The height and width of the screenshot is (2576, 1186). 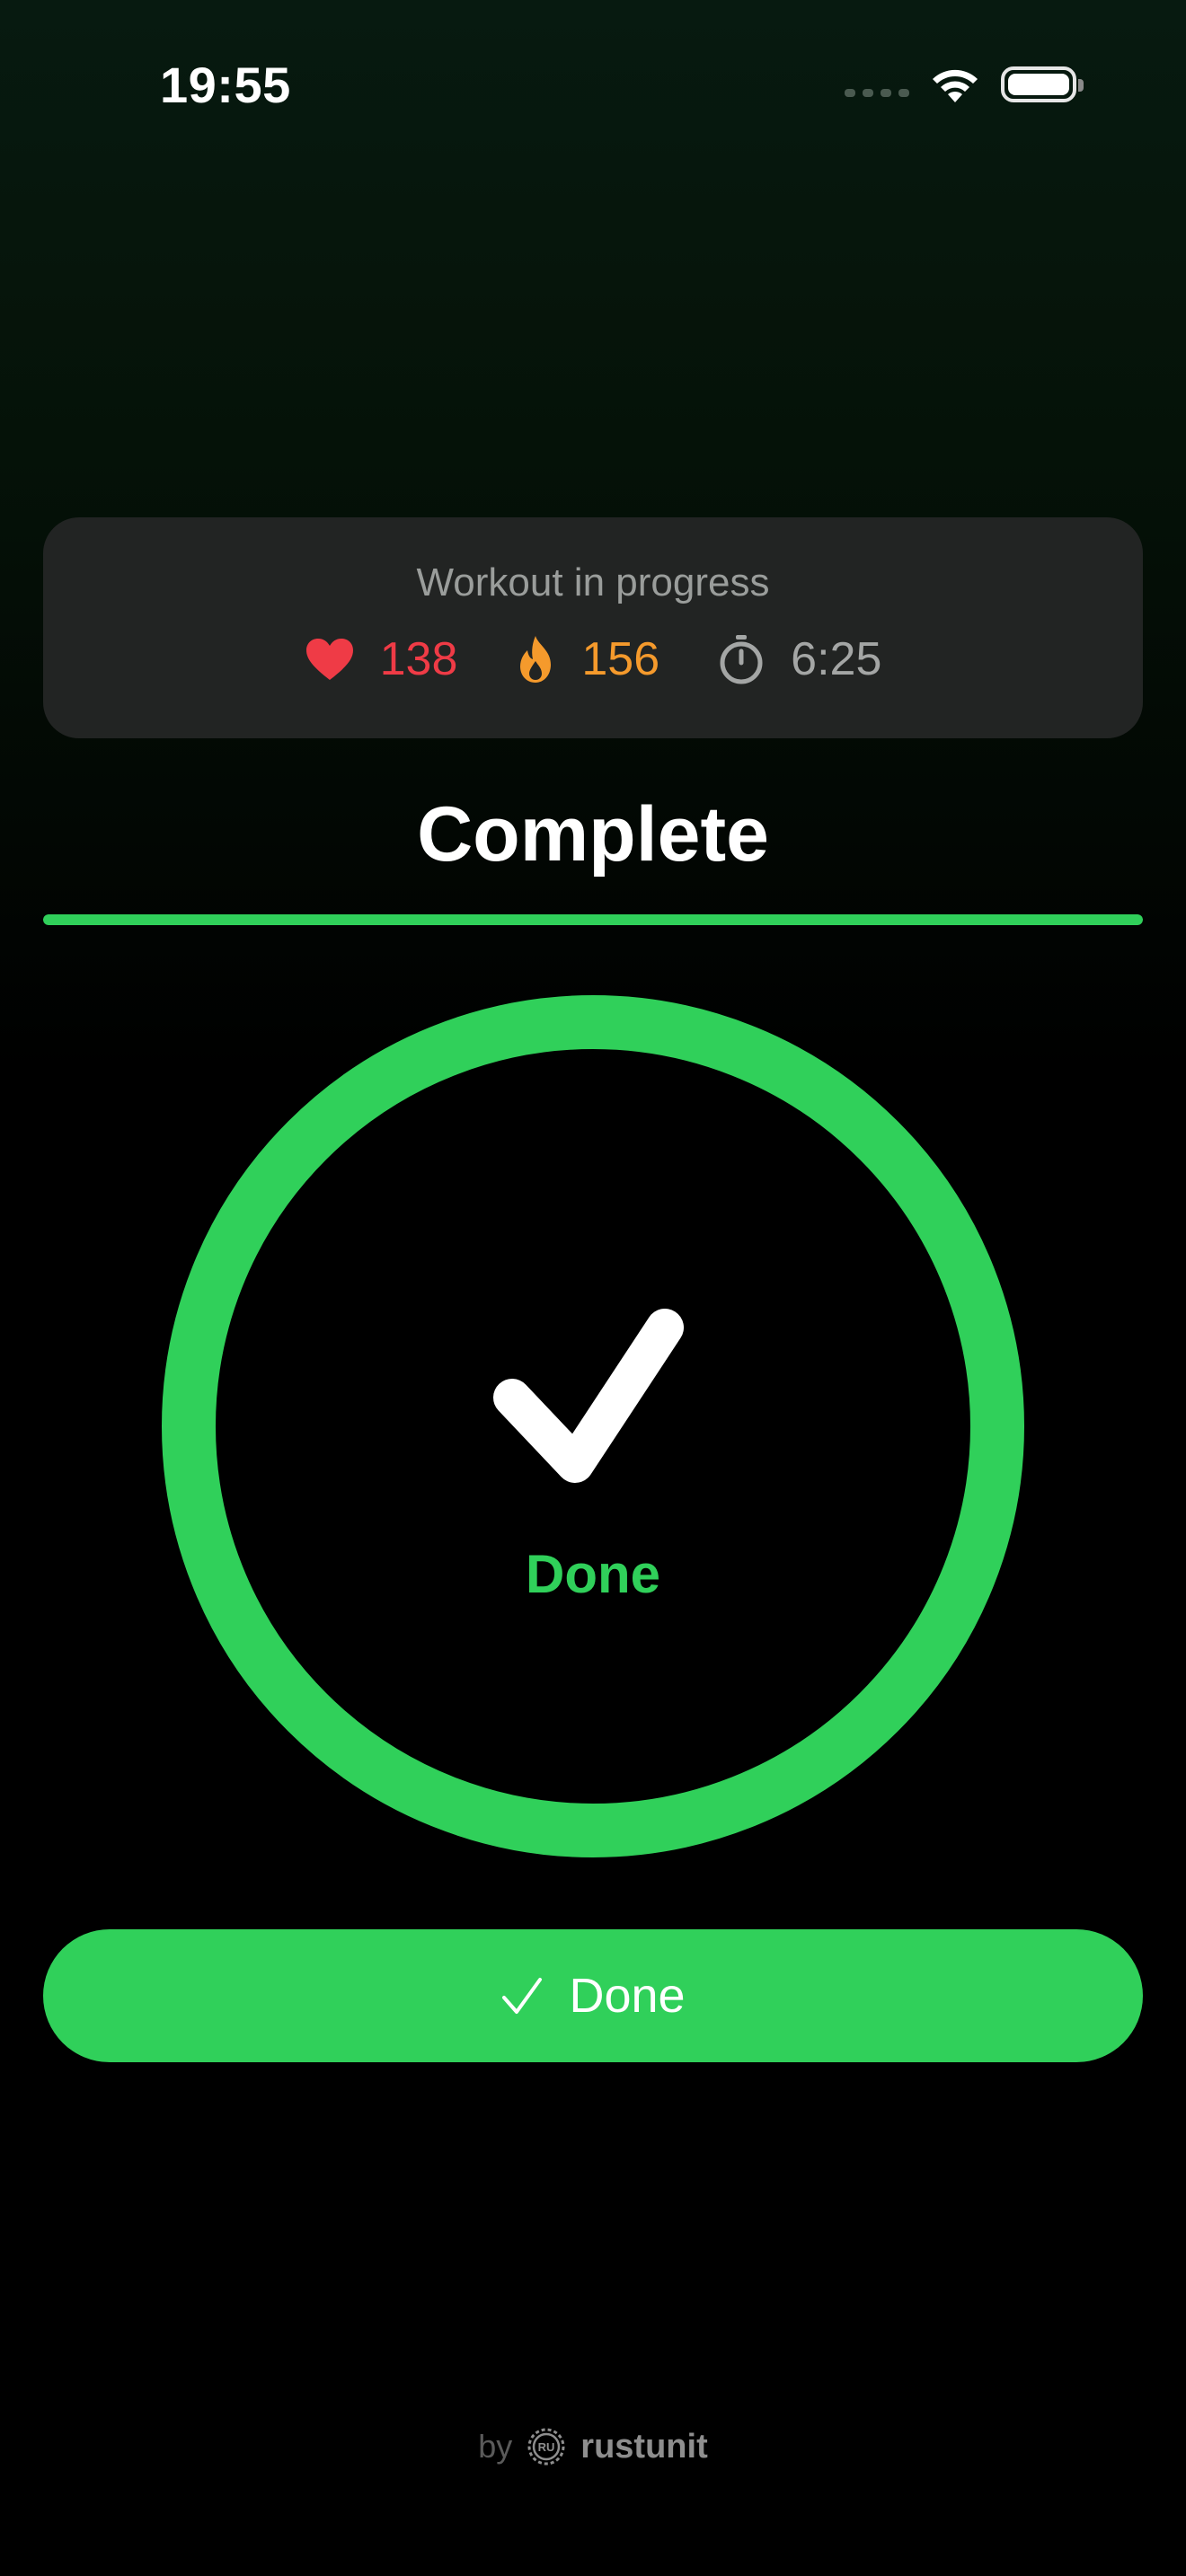 I want to click on calories-value: 156, so click(x=620, y=659).